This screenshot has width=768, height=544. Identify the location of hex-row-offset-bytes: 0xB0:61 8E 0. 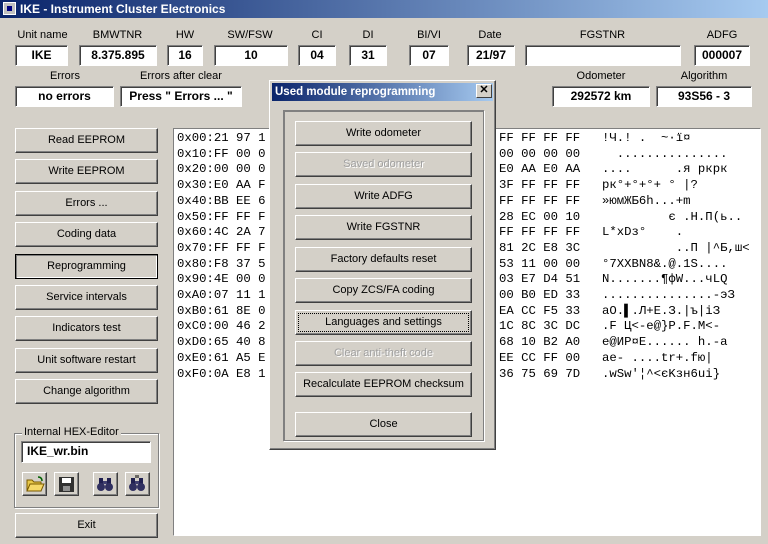
(221, 310).